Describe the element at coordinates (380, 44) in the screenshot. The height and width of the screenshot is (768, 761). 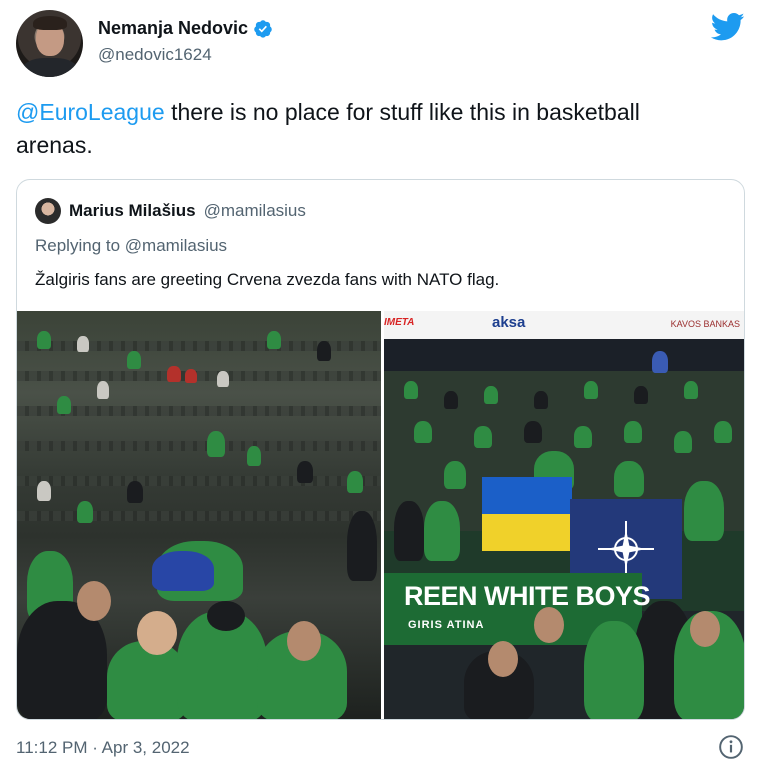
I see `tweet-header: Nemanja Nedovic @nedovic1624` at that location.